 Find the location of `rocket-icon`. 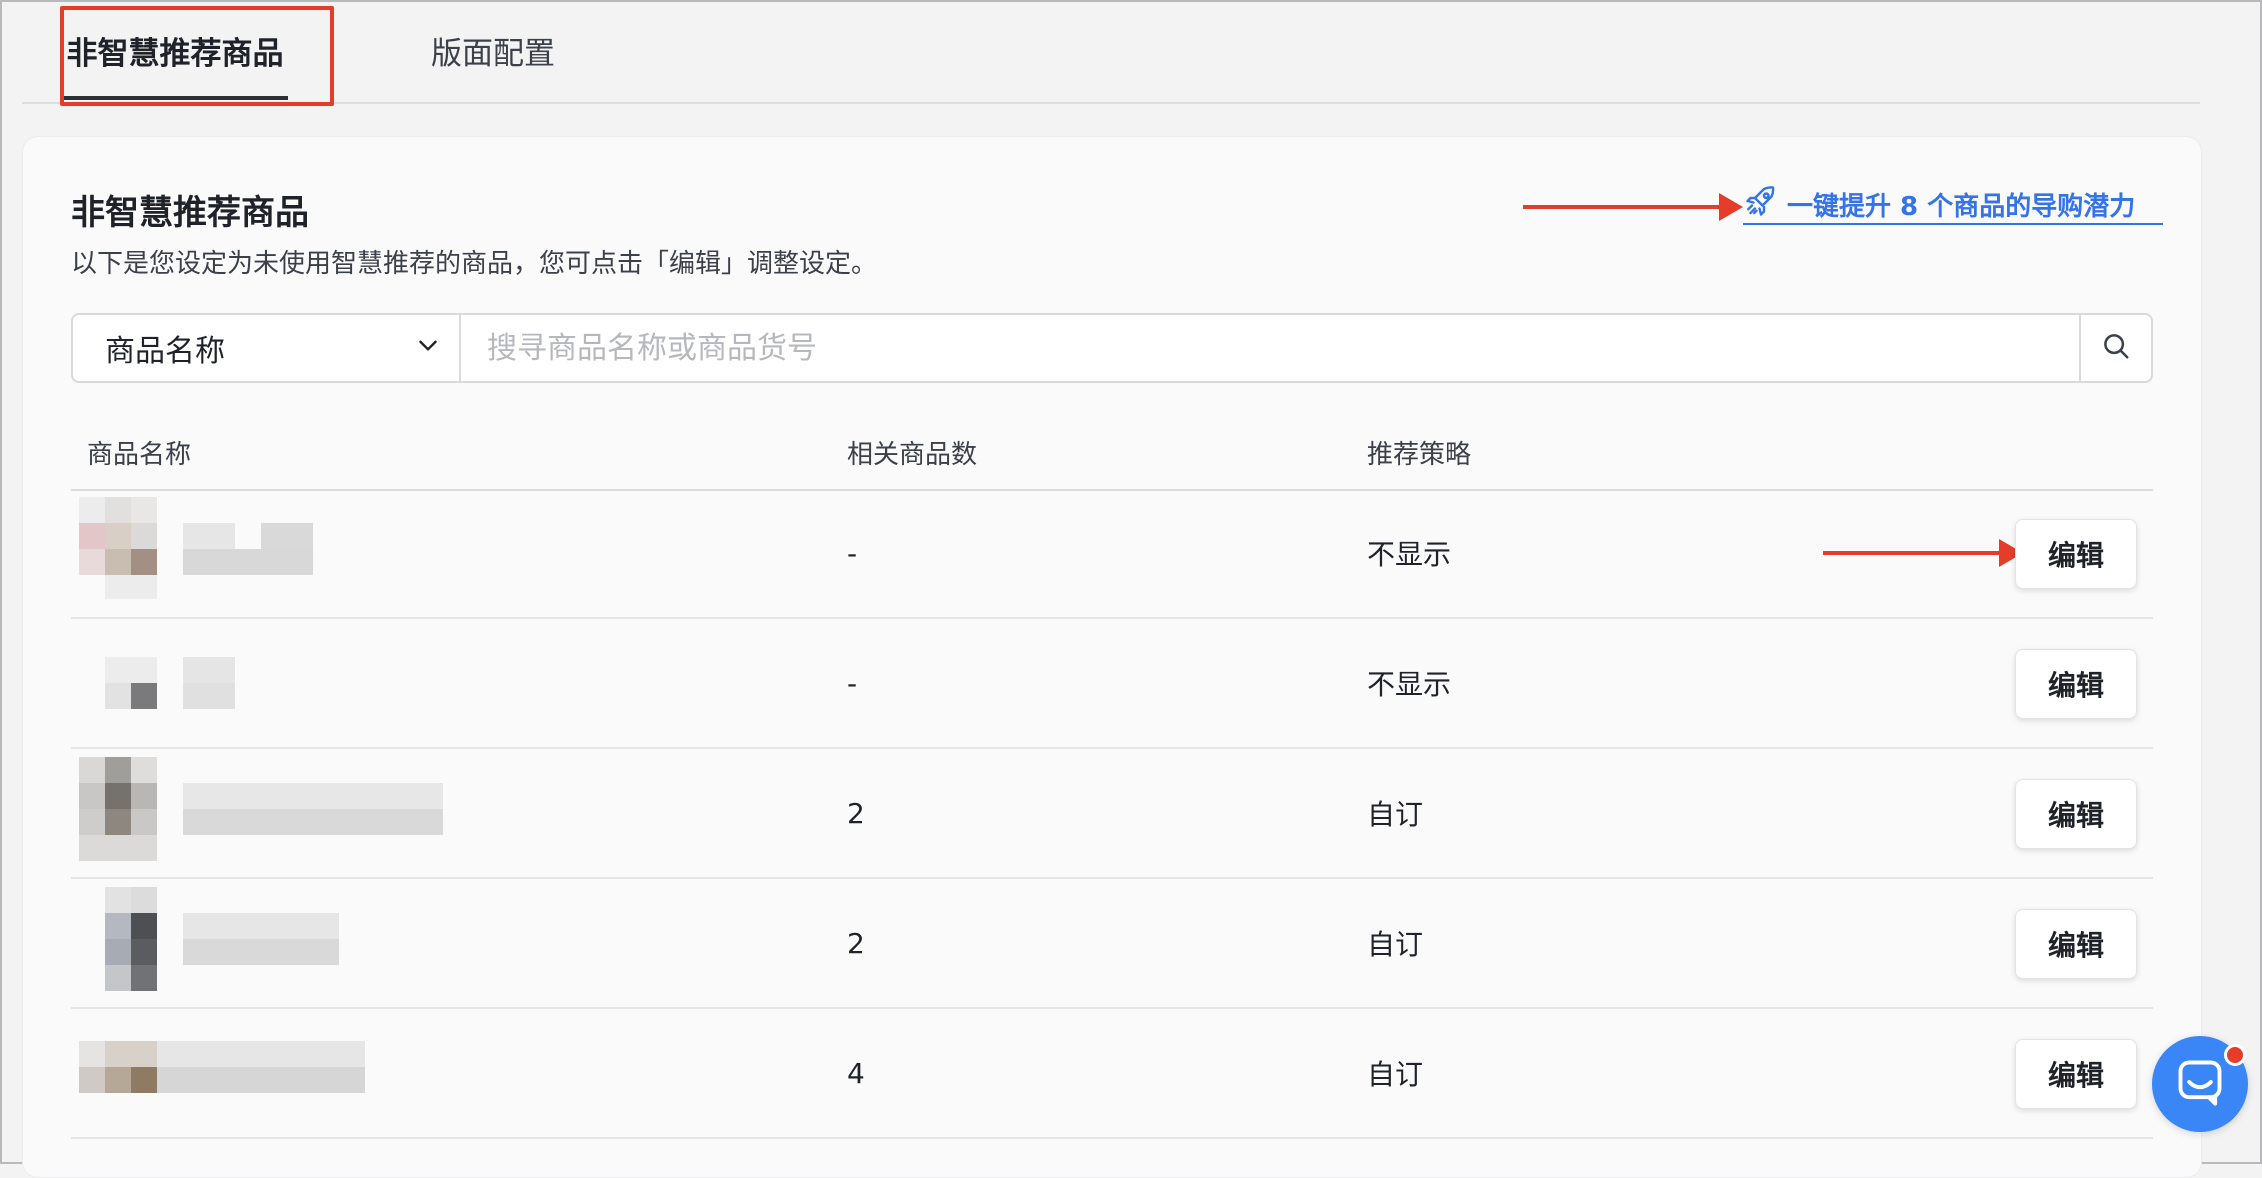

rocket-icon is located at coordinates (1765, 204).